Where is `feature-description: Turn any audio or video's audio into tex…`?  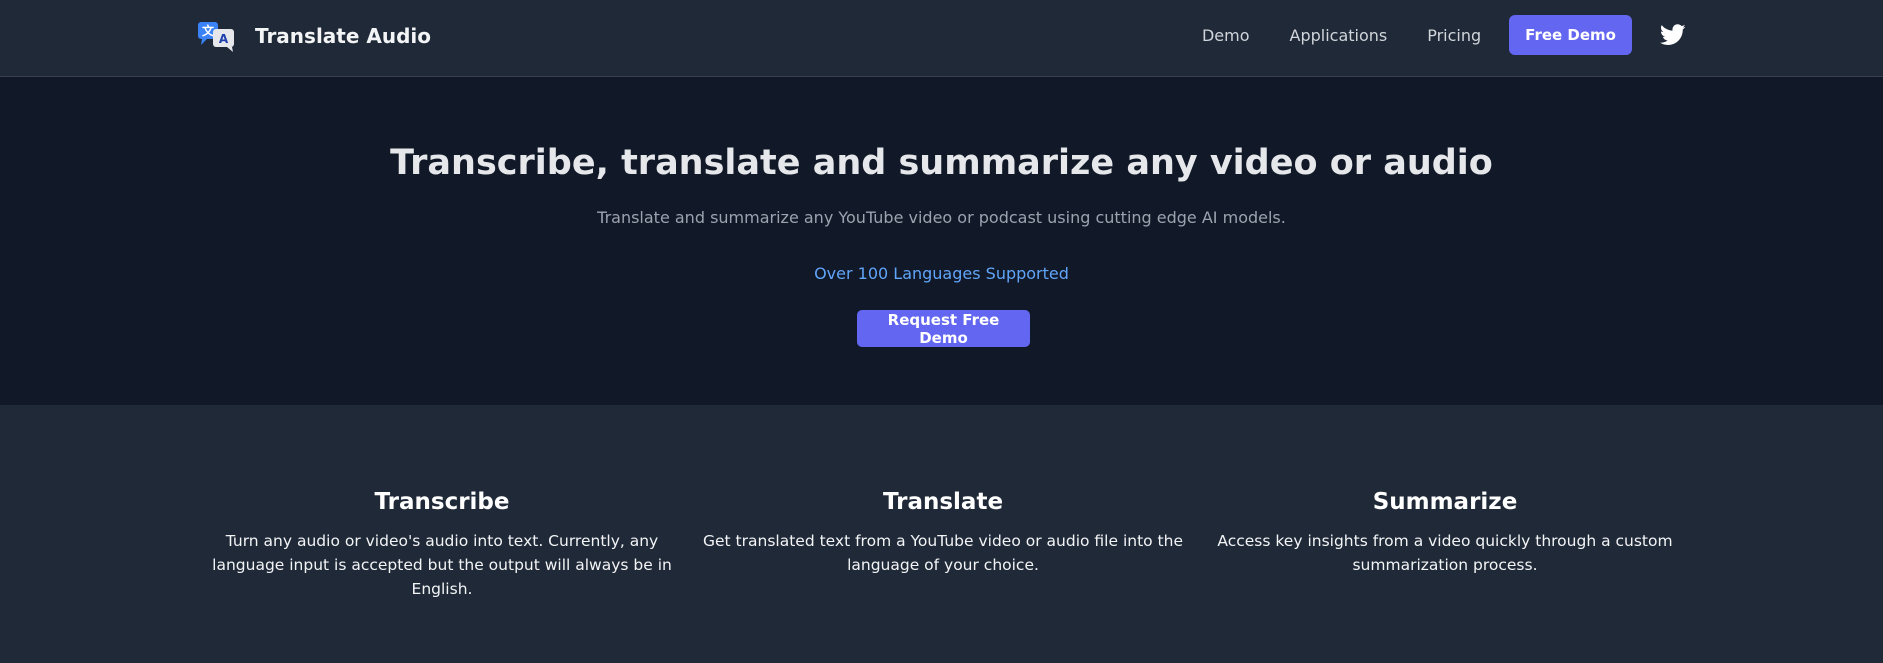
feature-description: Turn any audio or video's audio into tex… is located at coordinates (442, 565).